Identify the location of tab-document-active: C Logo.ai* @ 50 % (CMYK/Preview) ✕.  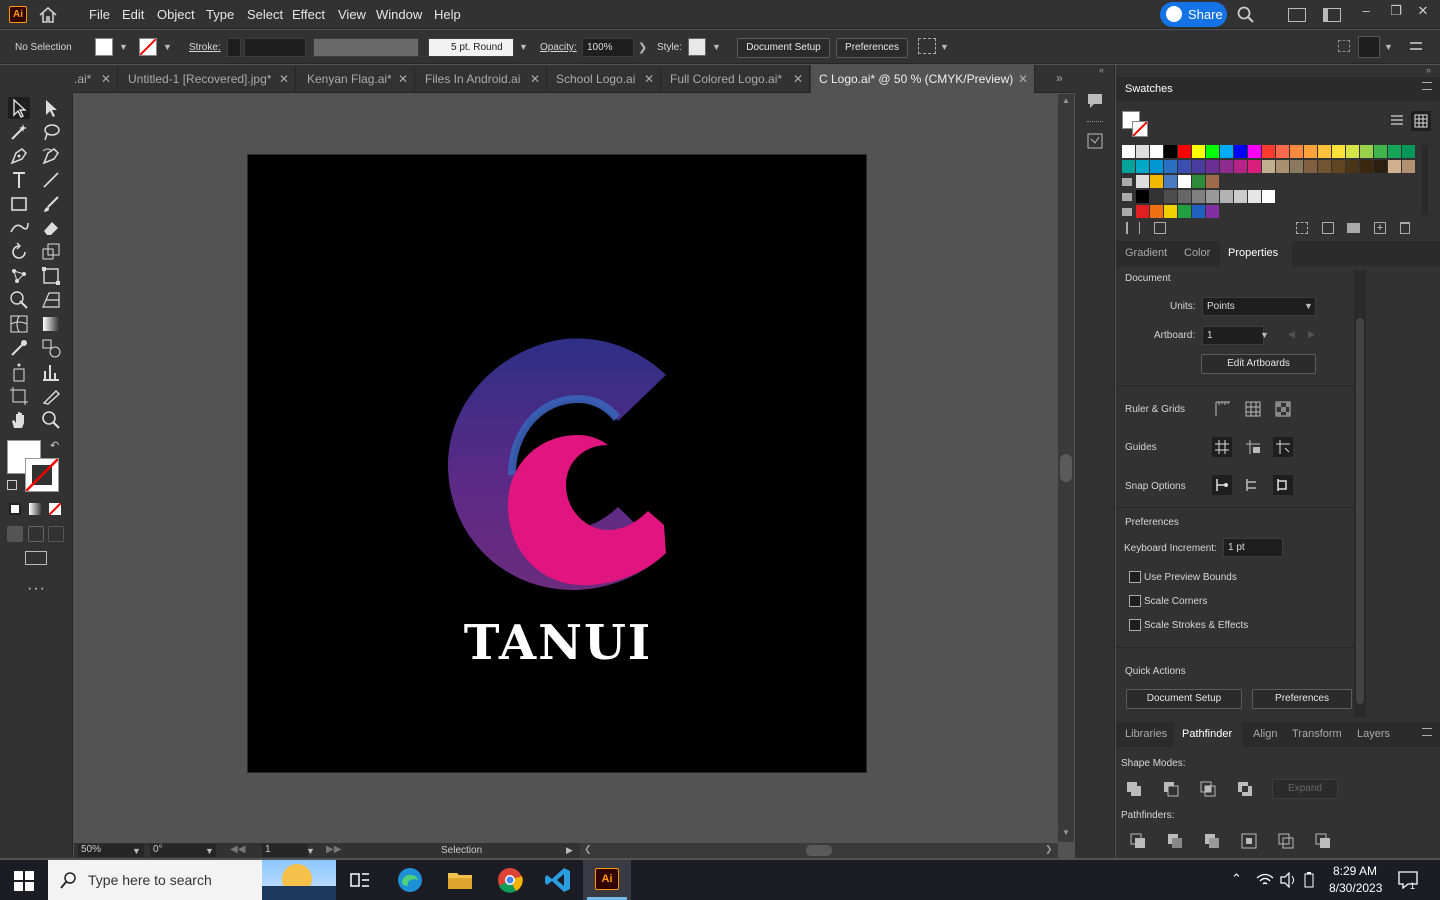
(923, 79).